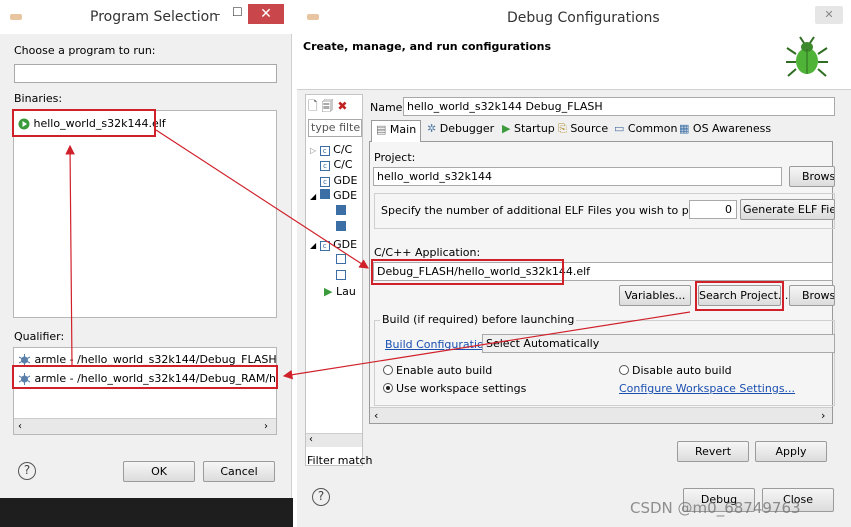 The height and width of the screenshot is (527, 851). I want to click on radio-selected-icon, so click(388, 388).